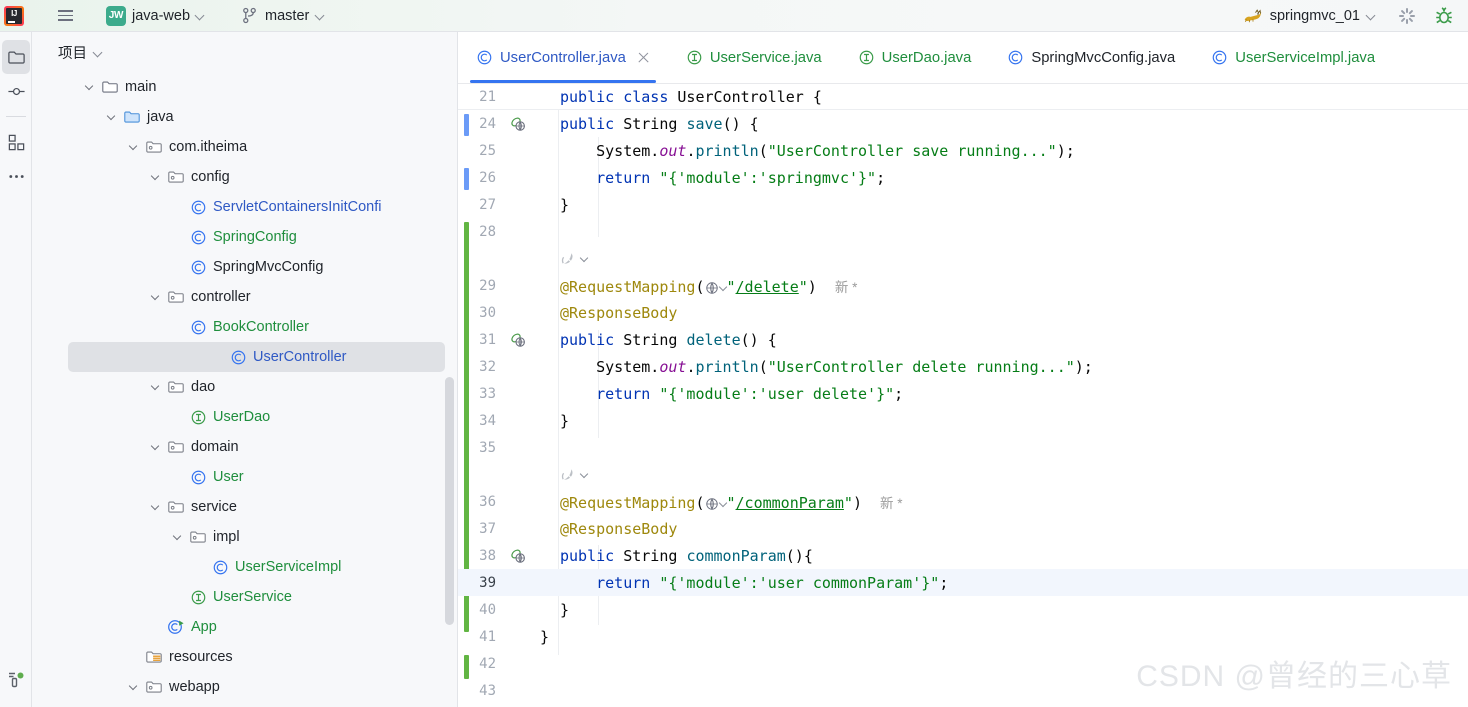 This screenshot has height=707, width=1468. I want to click on tree-item-springmvcconfig: SpringMvcConfig, so click(247, 267).